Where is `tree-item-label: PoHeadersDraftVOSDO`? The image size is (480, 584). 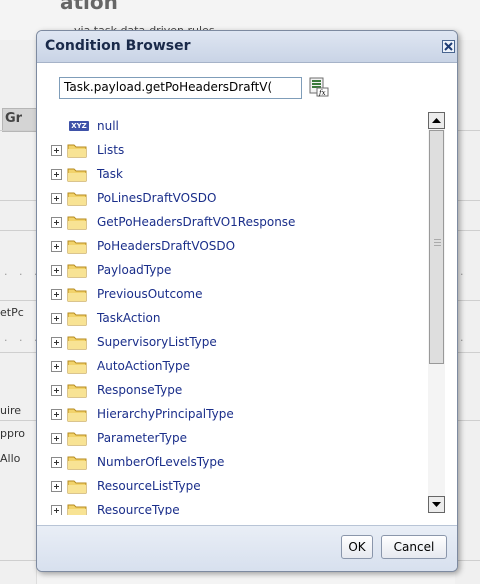
tree-item-label: PoHeadersDraftVOSDO is located at coordinates (166, 246).